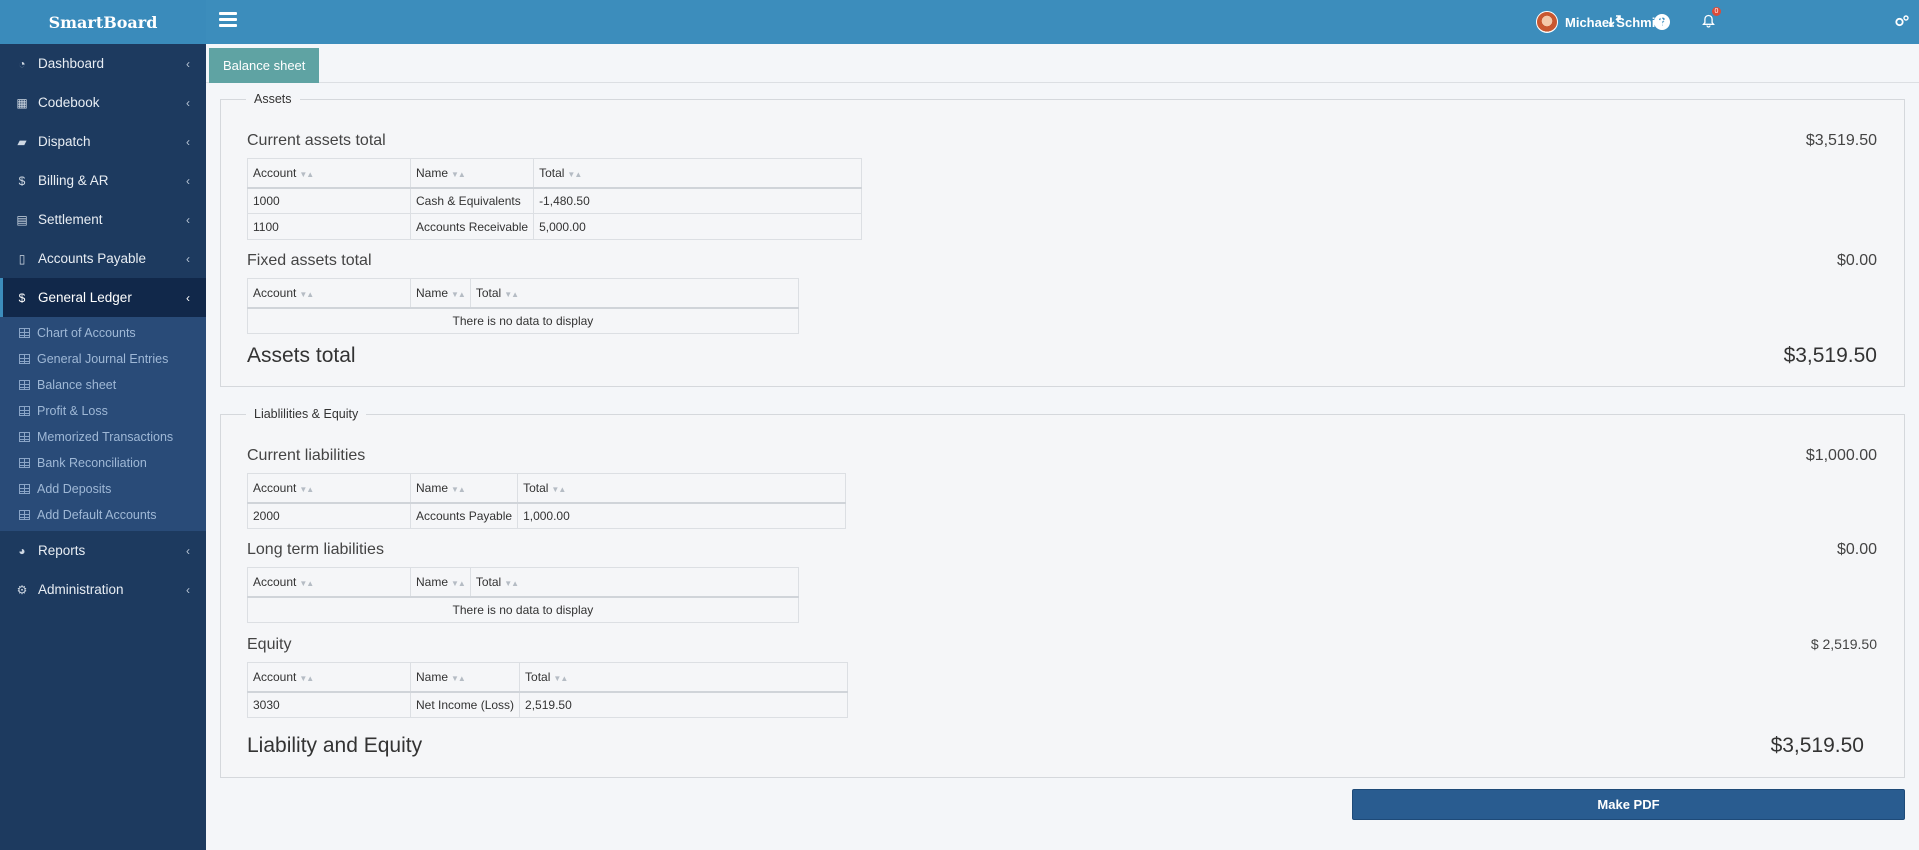  I want to click on sidebar-item-general-ledger: $ General Ledger ‹, so click(103, 297).